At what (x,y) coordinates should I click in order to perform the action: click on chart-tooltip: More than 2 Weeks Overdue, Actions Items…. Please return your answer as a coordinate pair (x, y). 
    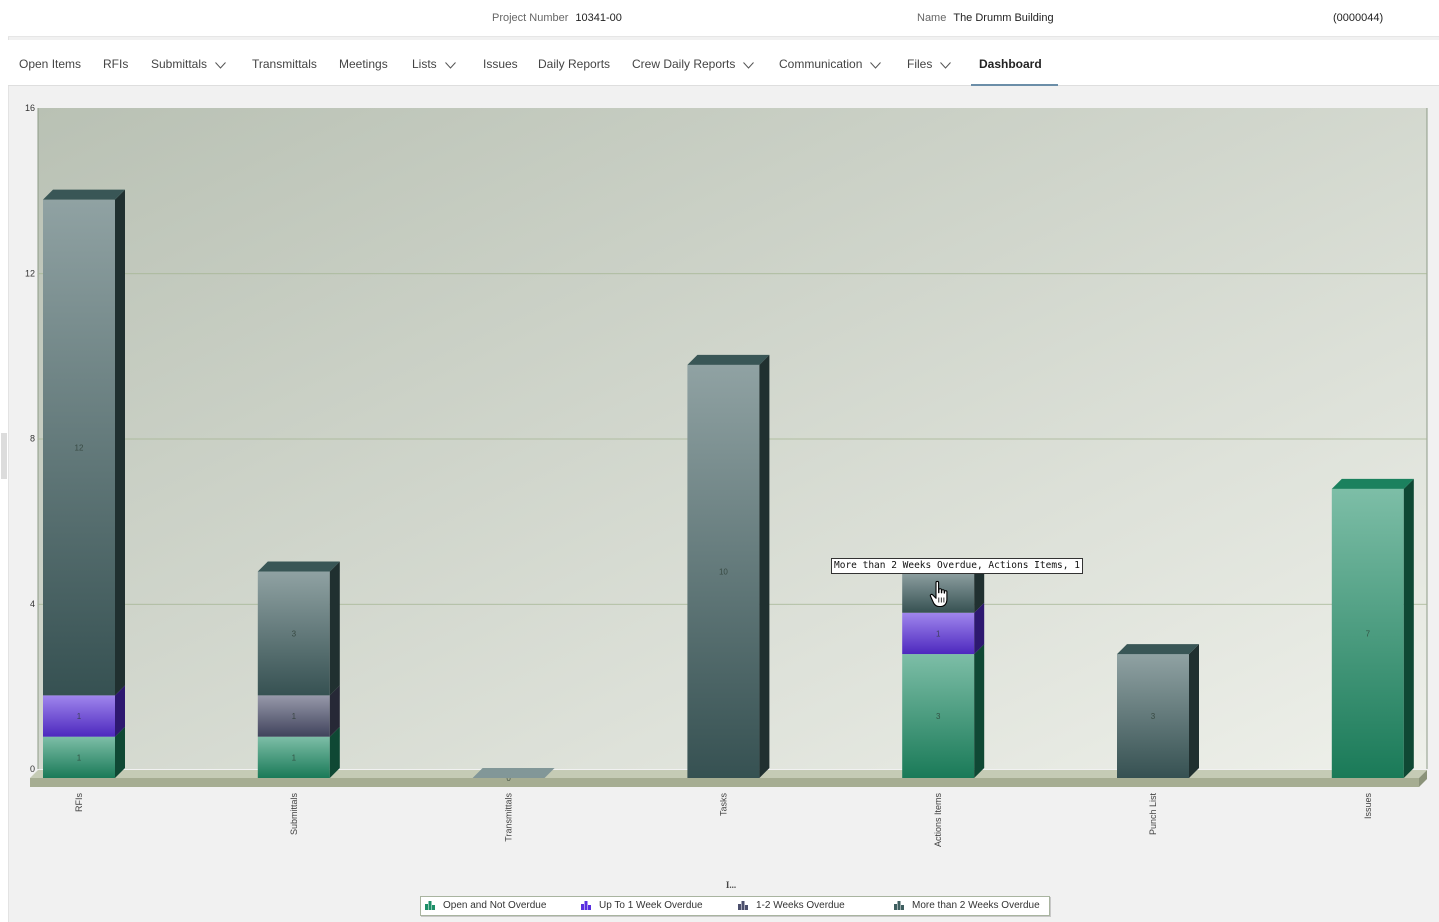
    Looking at the image, I should click on (957, 566).